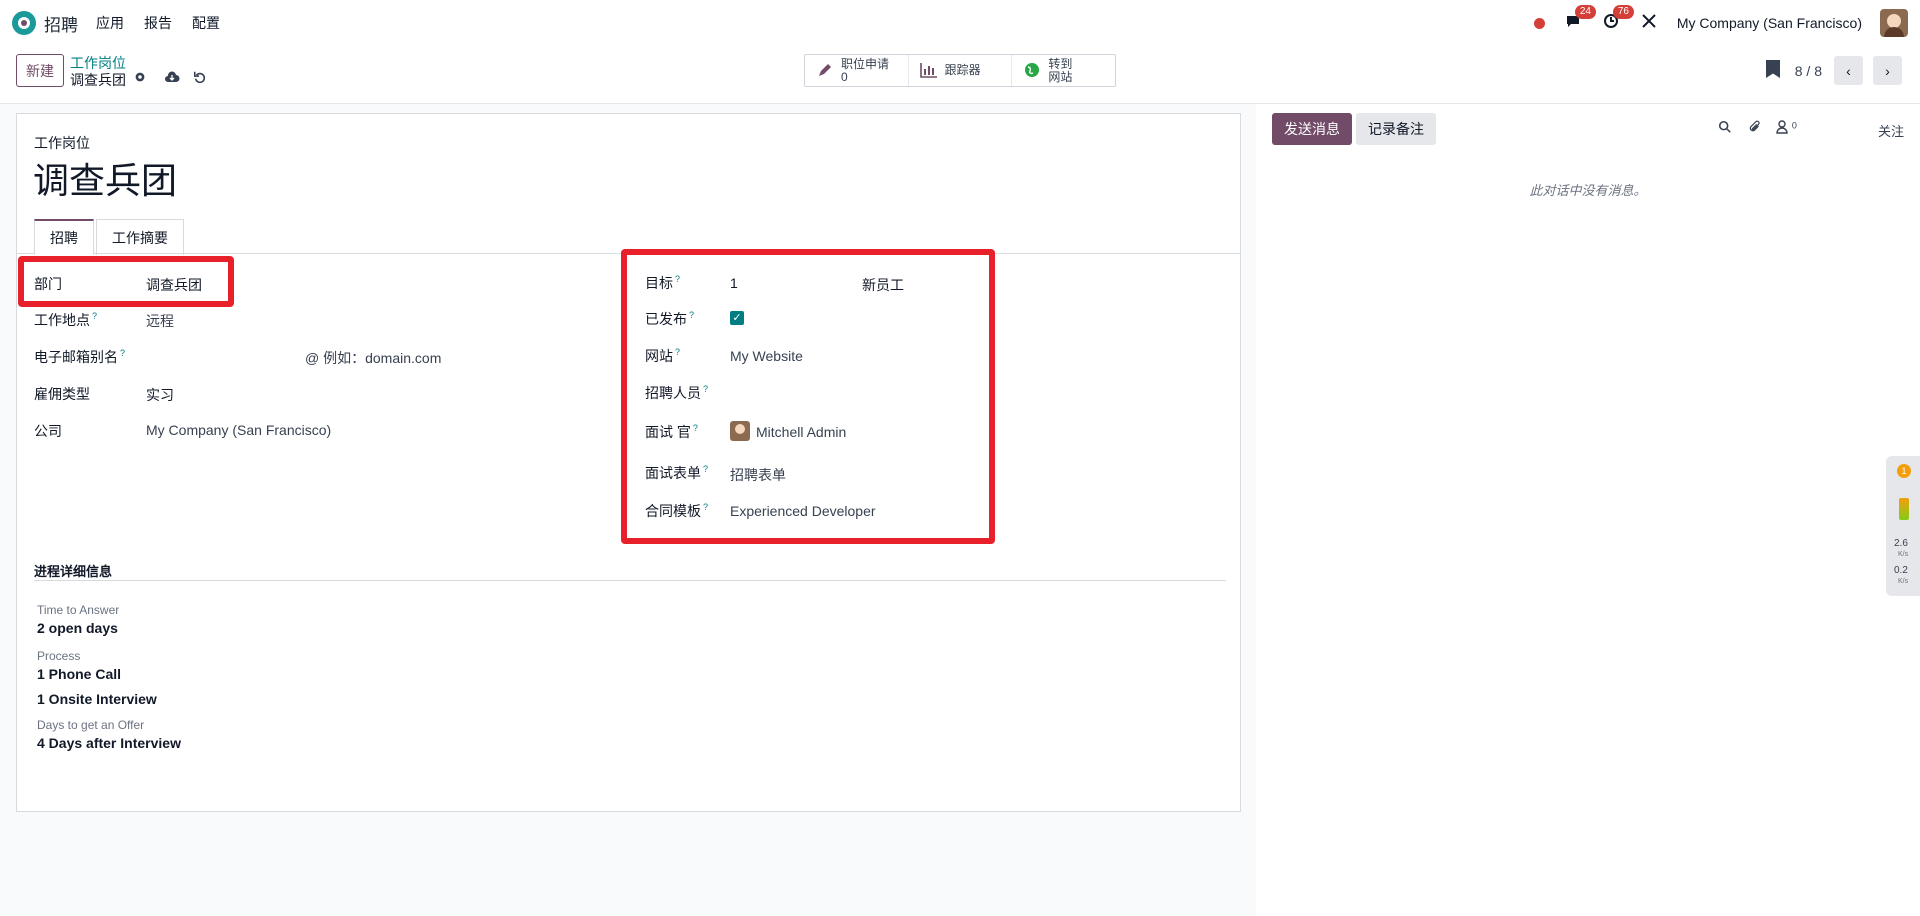 The height and width of the screenshot is (916, 1920). I want to click on website-line1: 转到, so click(1060, 63).